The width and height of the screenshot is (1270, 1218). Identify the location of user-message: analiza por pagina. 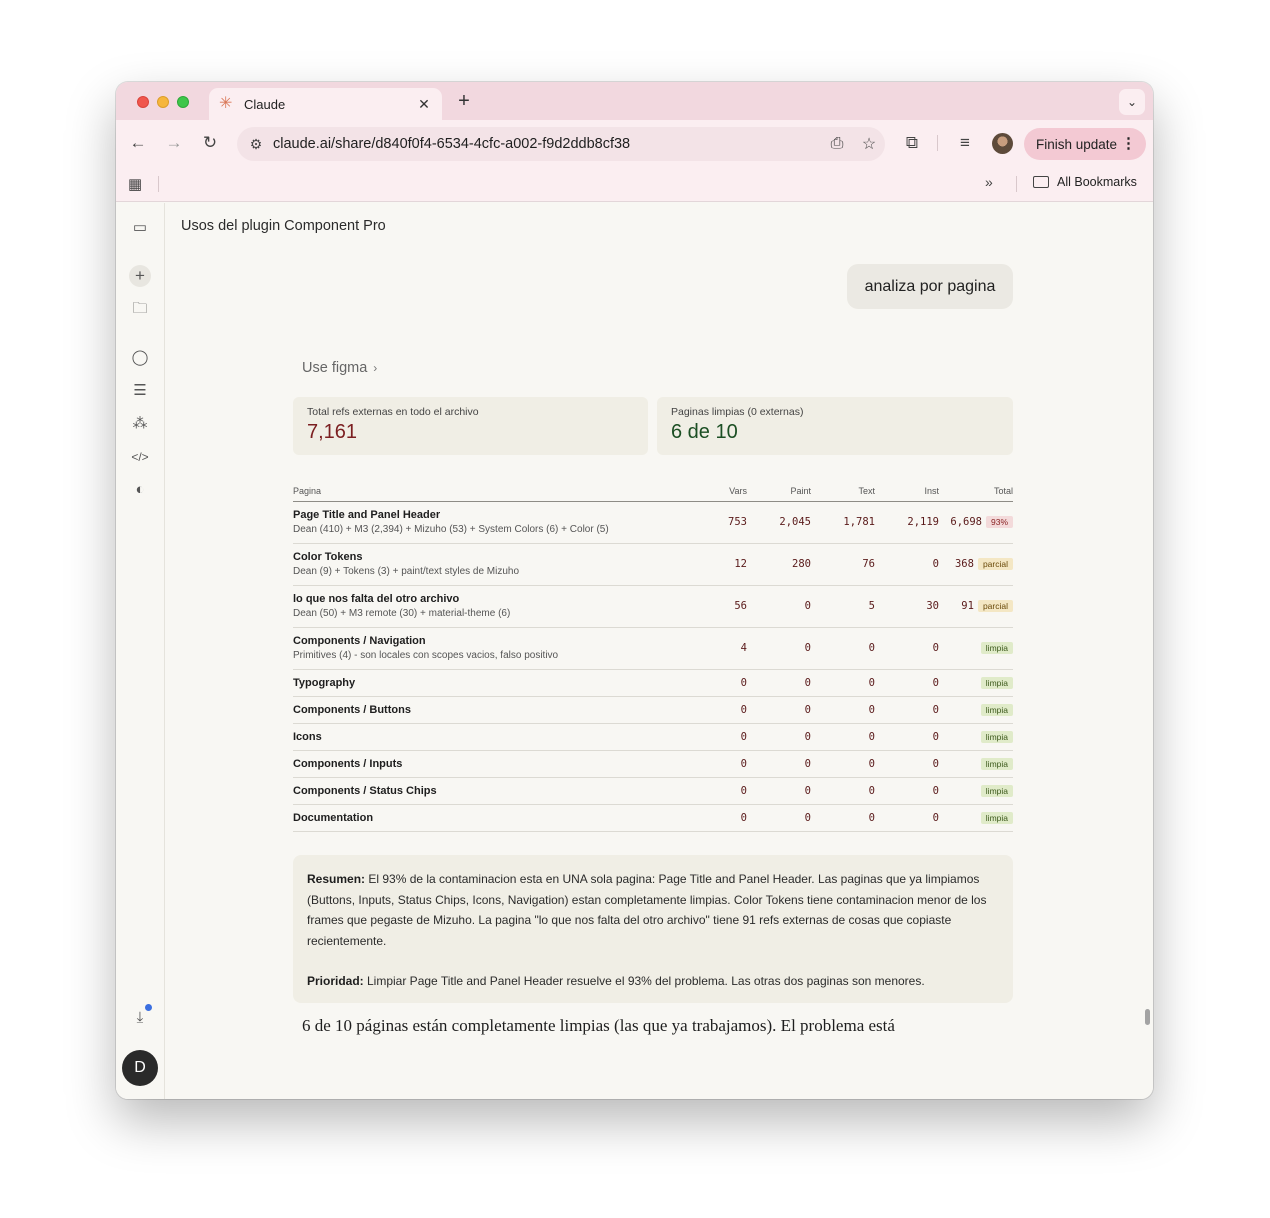
(930, 286).